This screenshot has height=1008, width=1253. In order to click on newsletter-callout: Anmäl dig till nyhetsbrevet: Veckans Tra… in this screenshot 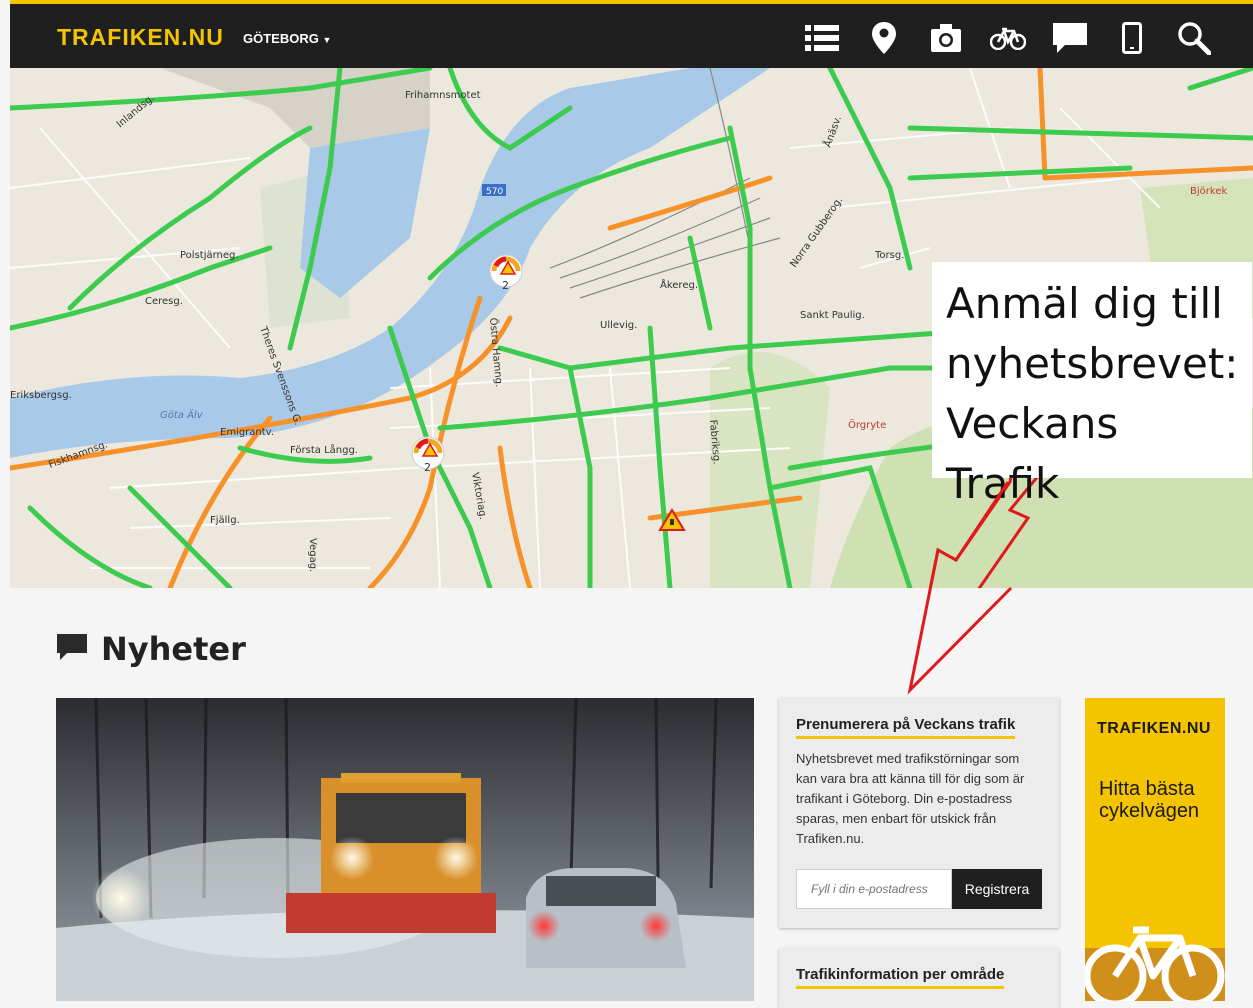, I will do `click(1092, 385)`.